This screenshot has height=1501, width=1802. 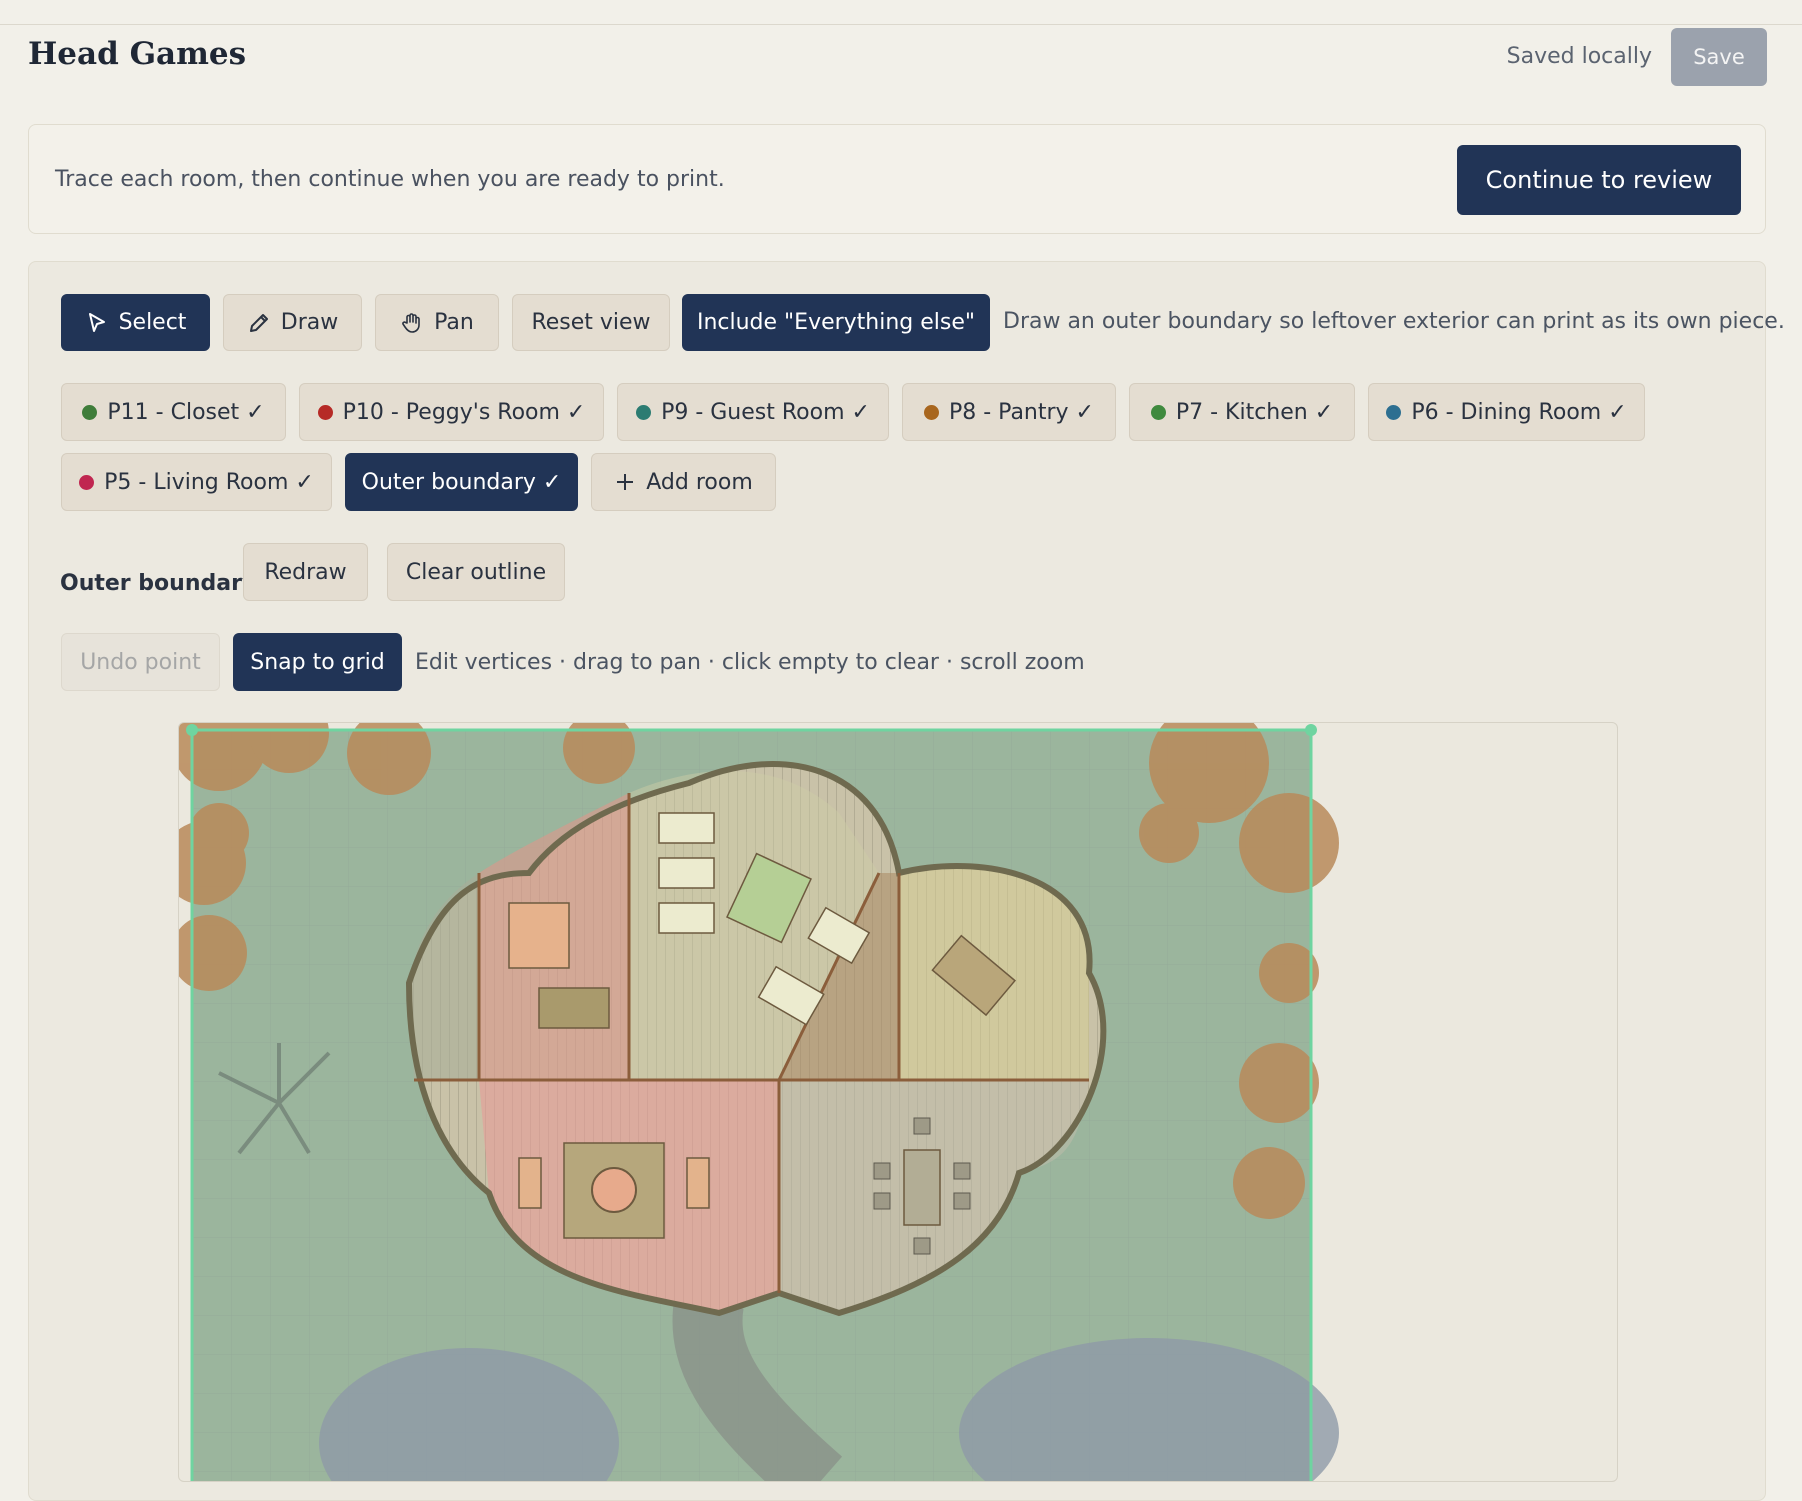 I want to click on hand-icon, so click(x=412, y=323).